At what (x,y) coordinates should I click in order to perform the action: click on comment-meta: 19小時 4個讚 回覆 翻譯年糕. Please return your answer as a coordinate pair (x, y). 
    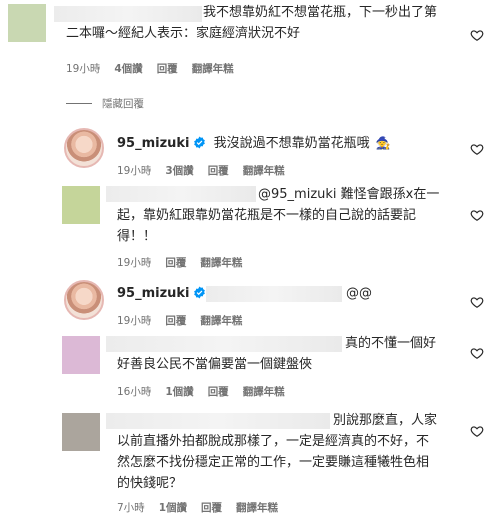
    Looking at the image, I should click on (150, 68).